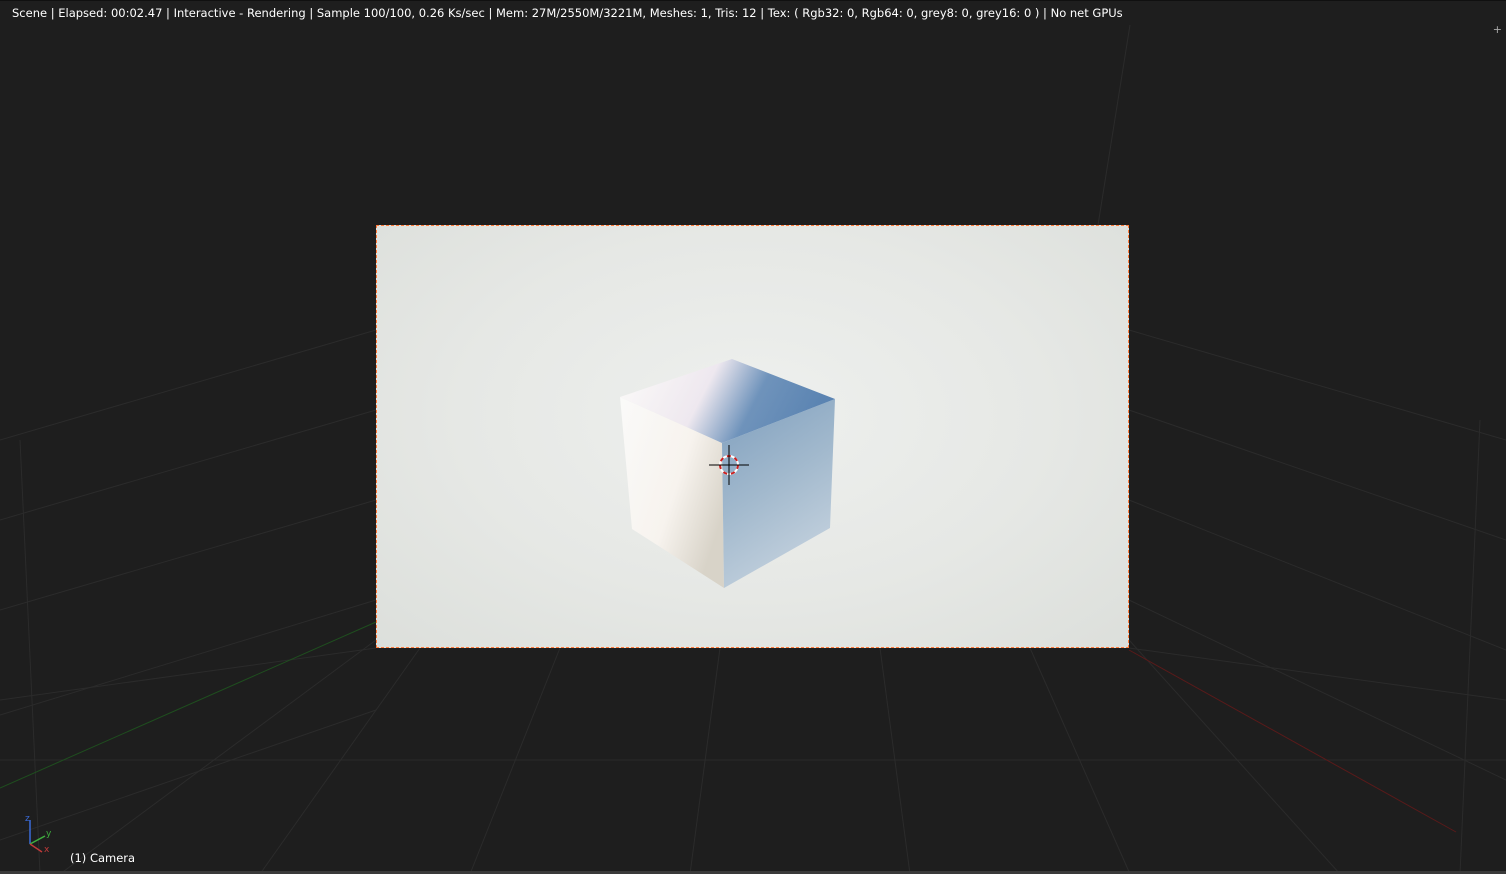 The height and width of the screenshot is (874, 1506). I want to click on area-split-icon: +, so click(1497, 29).